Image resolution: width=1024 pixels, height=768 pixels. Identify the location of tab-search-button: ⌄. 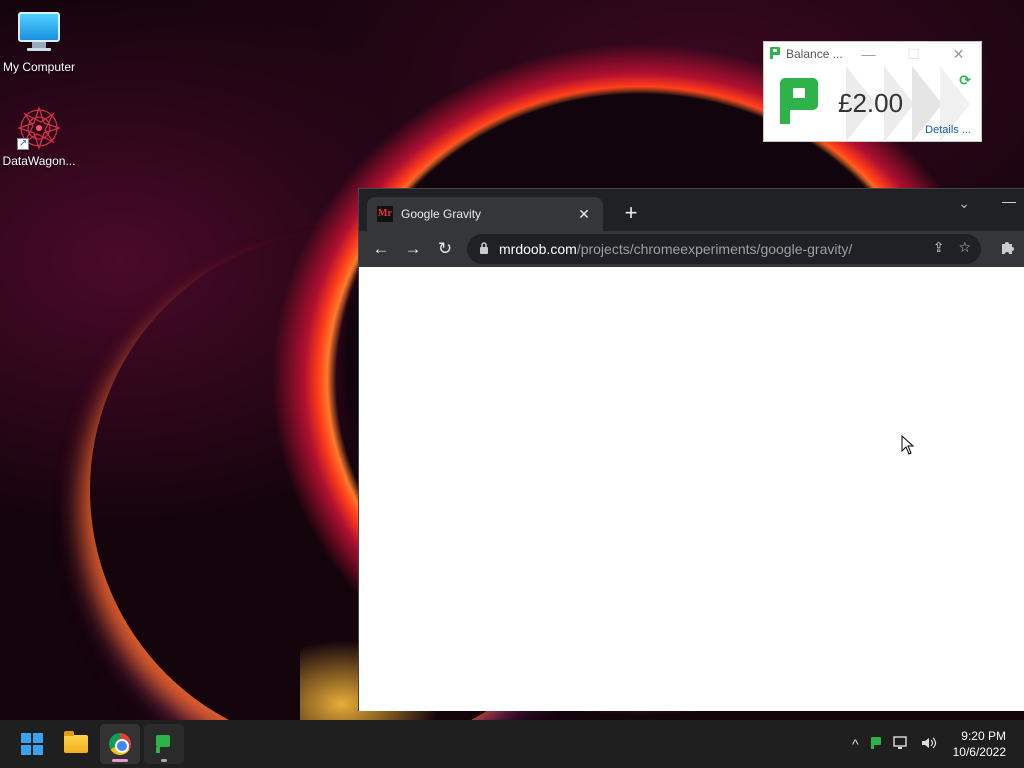
(964, 203).